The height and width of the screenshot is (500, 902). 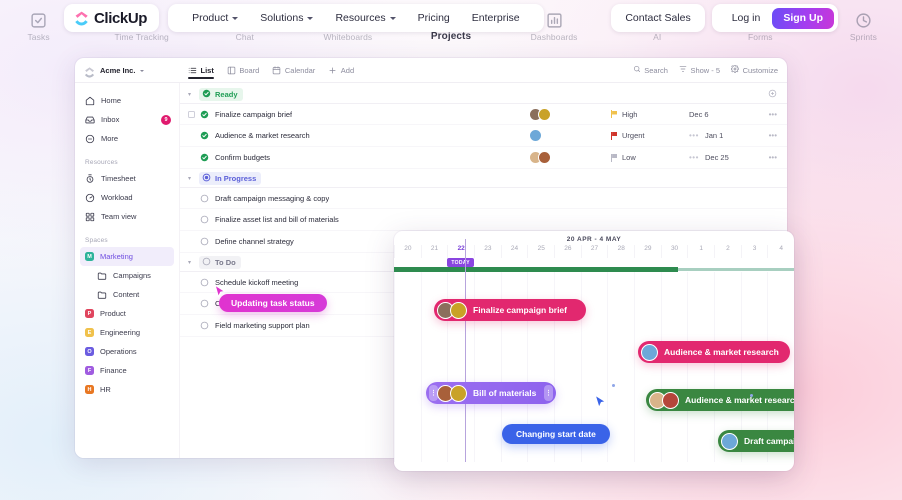 I want to click on home-icon, so click(x=90, y=101).